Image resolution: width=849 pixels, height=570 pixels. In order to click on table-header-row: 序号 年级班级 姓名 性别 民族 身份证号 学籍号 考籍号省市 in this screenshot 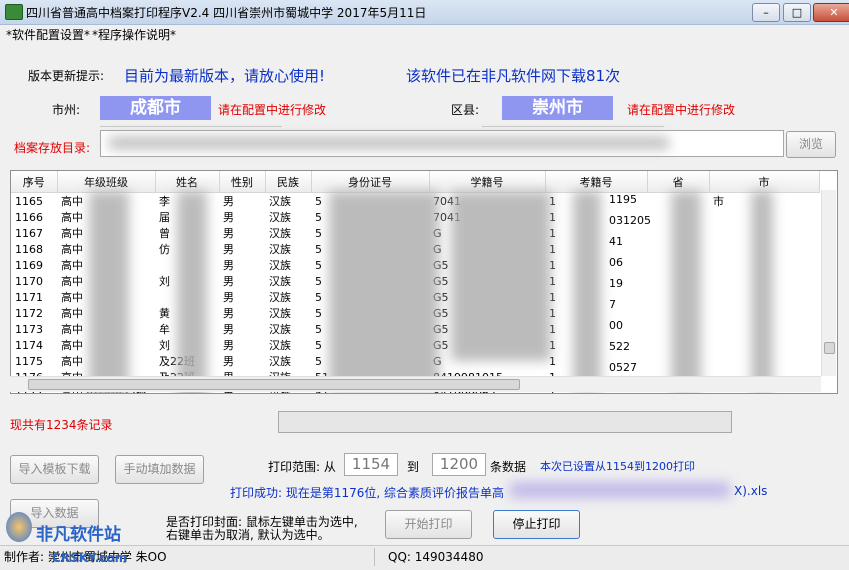, I will do `click(415, 182)`.